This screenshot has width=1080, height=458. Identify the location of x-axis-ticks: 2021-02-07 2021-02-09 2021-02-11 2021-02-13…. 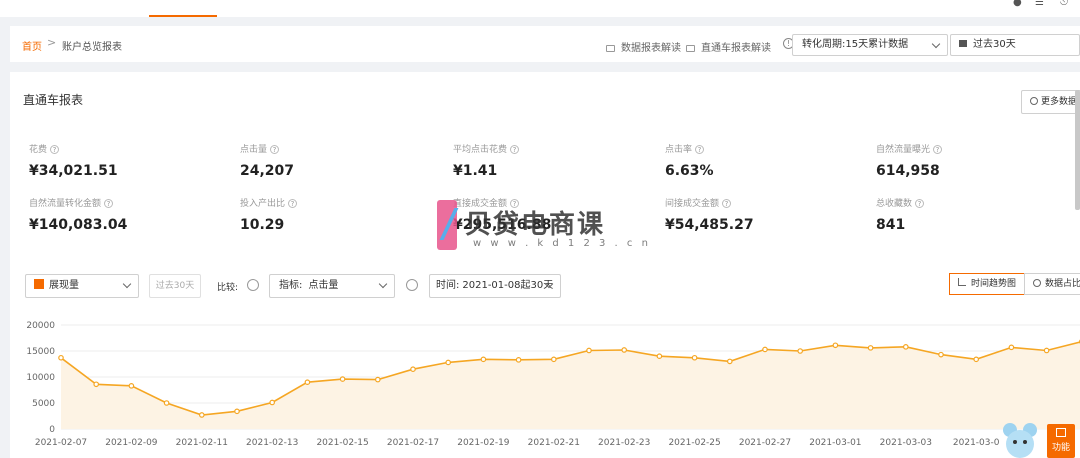
(517, 443).